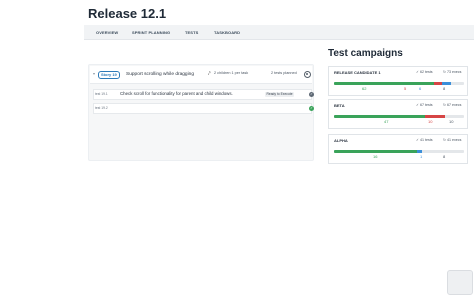 This screenshot has height=296, width=474. Describe the element at coordinates (430, 121) in the screenshot. I see `count-failed: 10` at that location.